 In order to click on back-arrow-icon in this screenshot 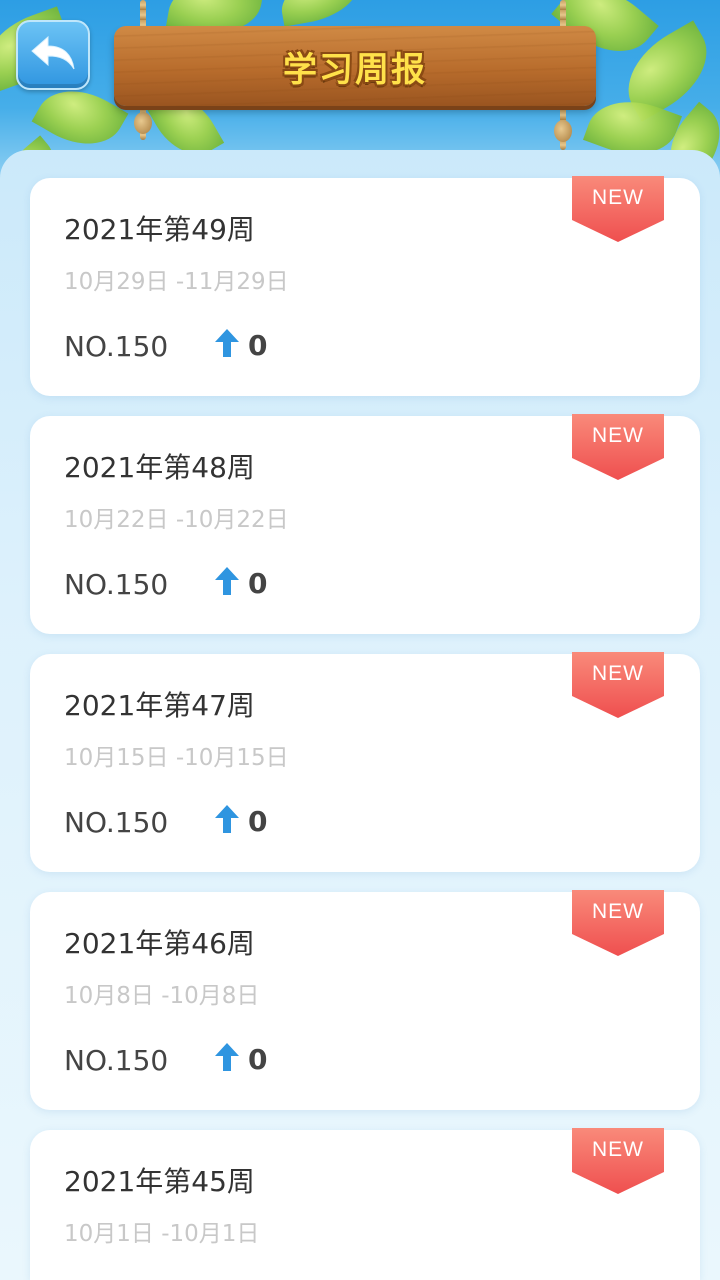, I will do `click(53, 55)`.